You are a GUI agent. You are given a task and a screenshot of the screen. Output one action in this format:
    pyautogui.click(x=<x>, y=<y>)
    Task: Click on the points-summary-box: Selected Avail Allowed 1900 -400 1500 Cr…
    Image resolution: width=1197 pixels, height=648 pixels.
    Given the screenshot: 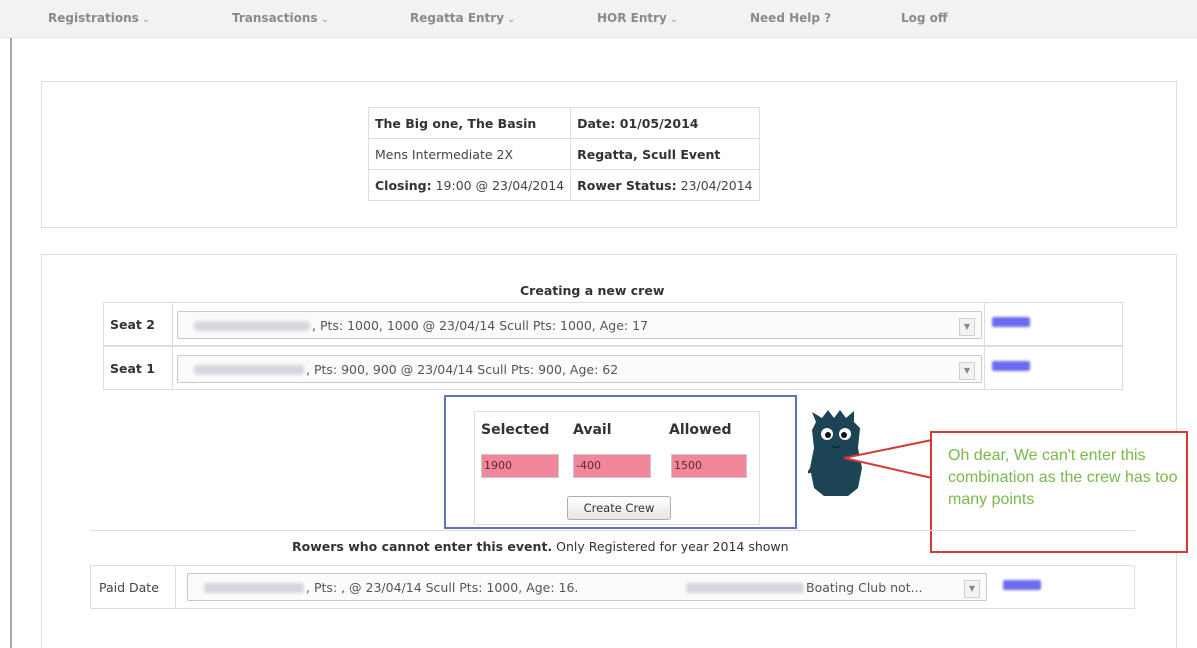 What is the action you would take?
    pyautogui.click(x=620, y=462)
    